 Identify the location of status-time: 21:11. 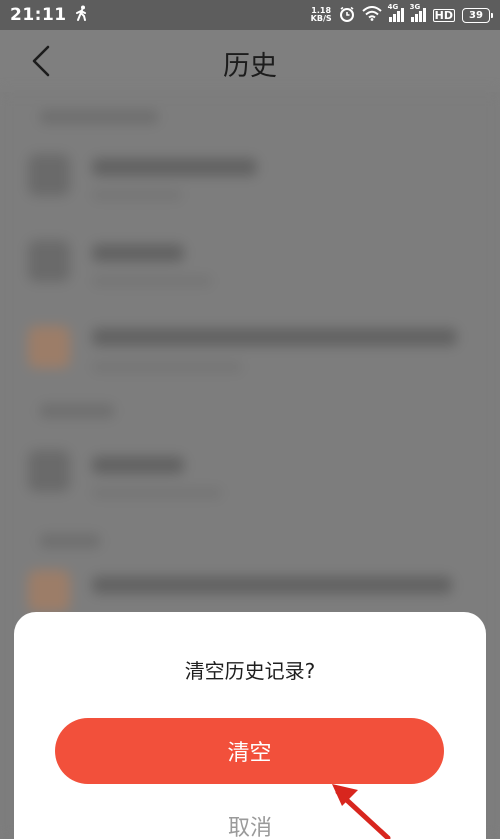
(38, 15).